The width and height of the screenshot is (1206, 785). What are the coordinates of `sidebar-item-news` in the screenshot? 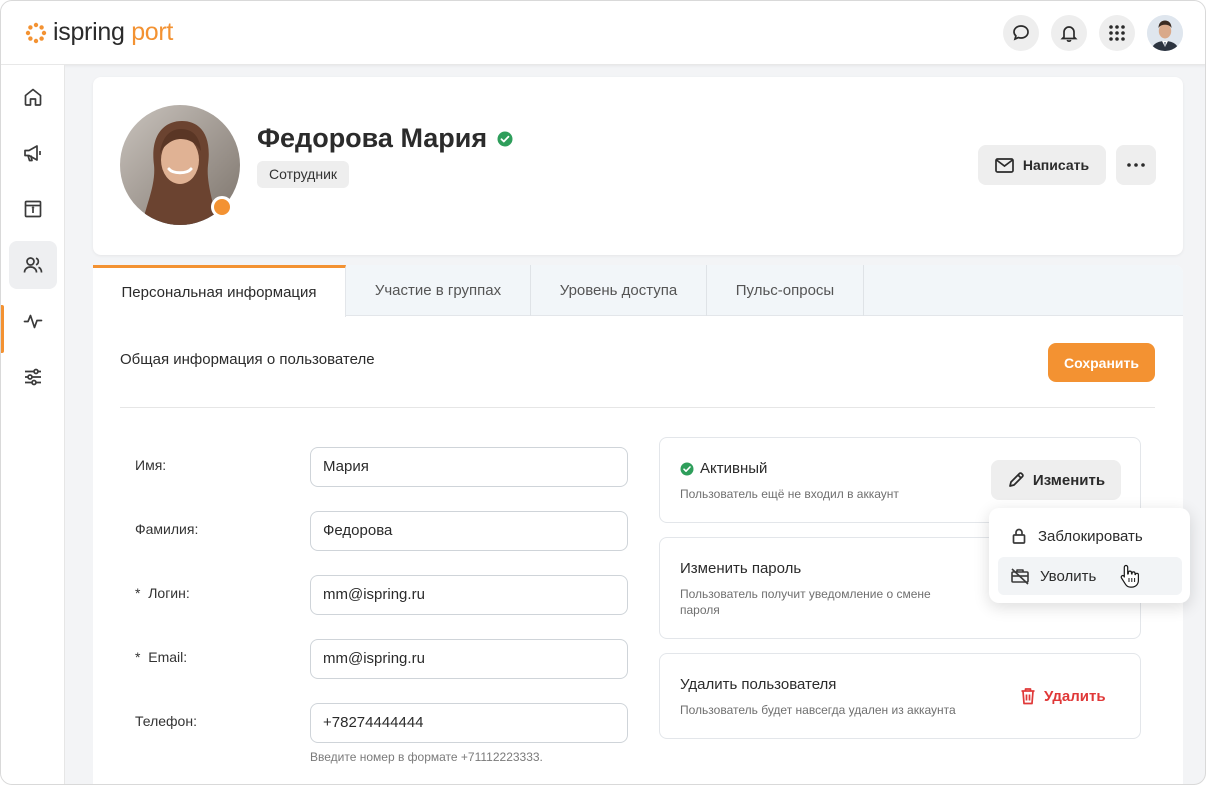 It's located at (33, 153).